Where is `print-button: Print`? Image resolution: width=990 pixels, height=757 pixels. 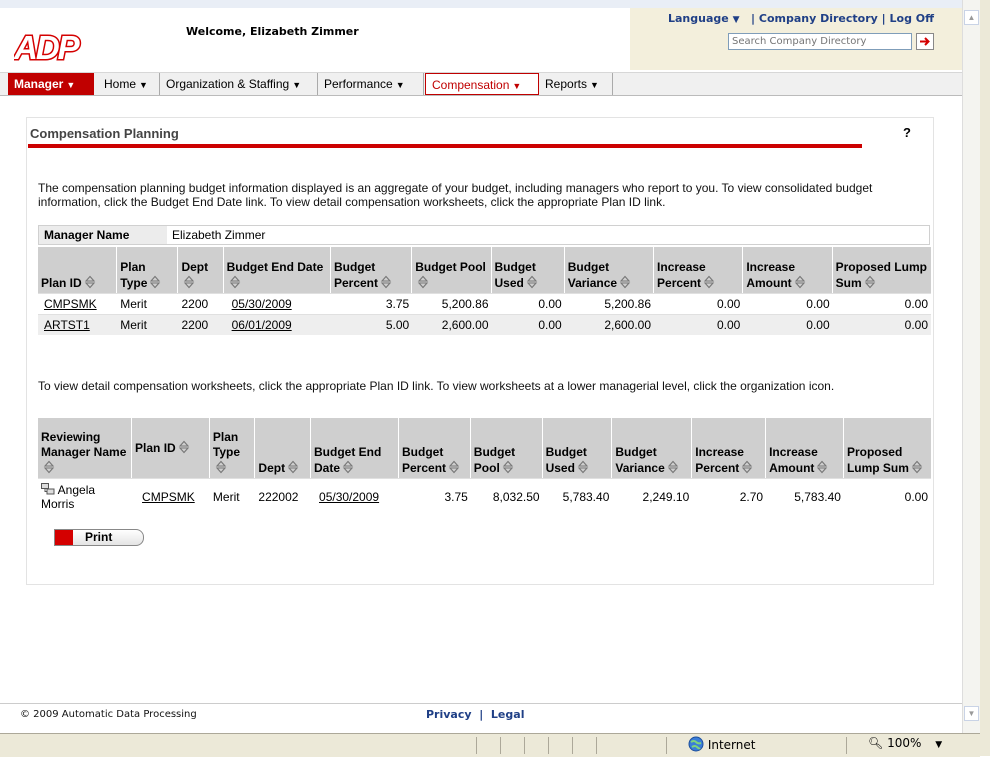 print-button: Print is located at coordinates (99, 537).